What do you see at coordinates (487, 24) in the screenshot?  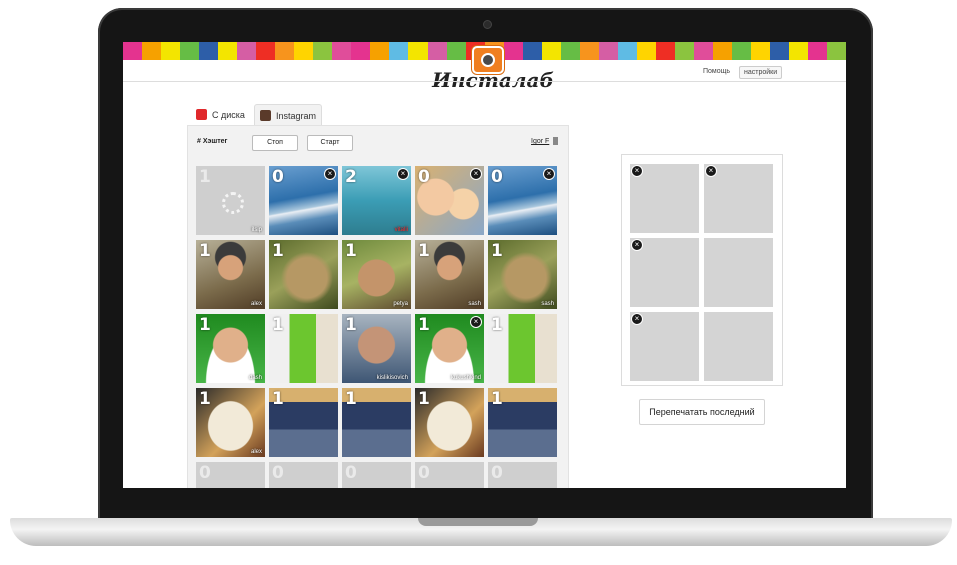 I see `webcam-icon` at bounding box center [487, 24].